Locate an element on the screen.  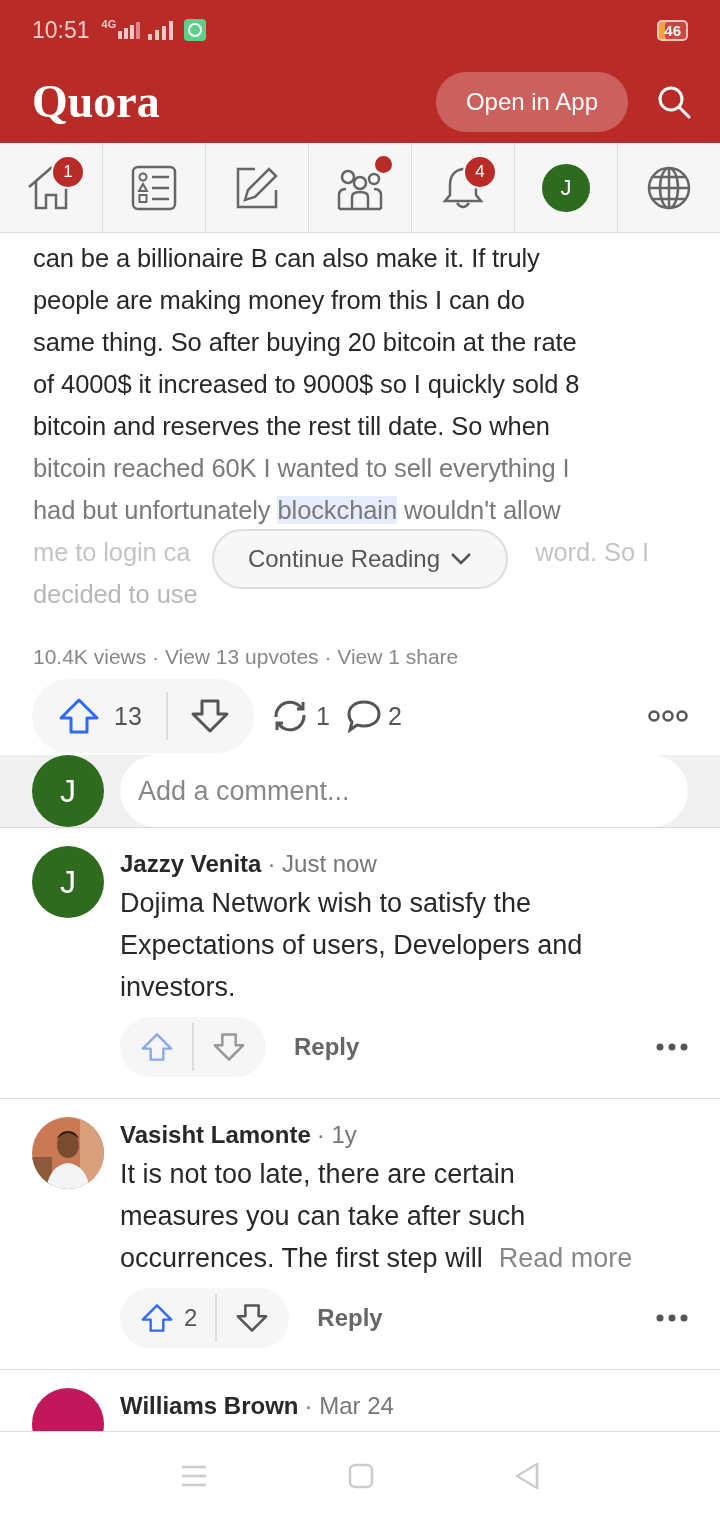
nav-tab: 1 is located at coordinates (51, 187).